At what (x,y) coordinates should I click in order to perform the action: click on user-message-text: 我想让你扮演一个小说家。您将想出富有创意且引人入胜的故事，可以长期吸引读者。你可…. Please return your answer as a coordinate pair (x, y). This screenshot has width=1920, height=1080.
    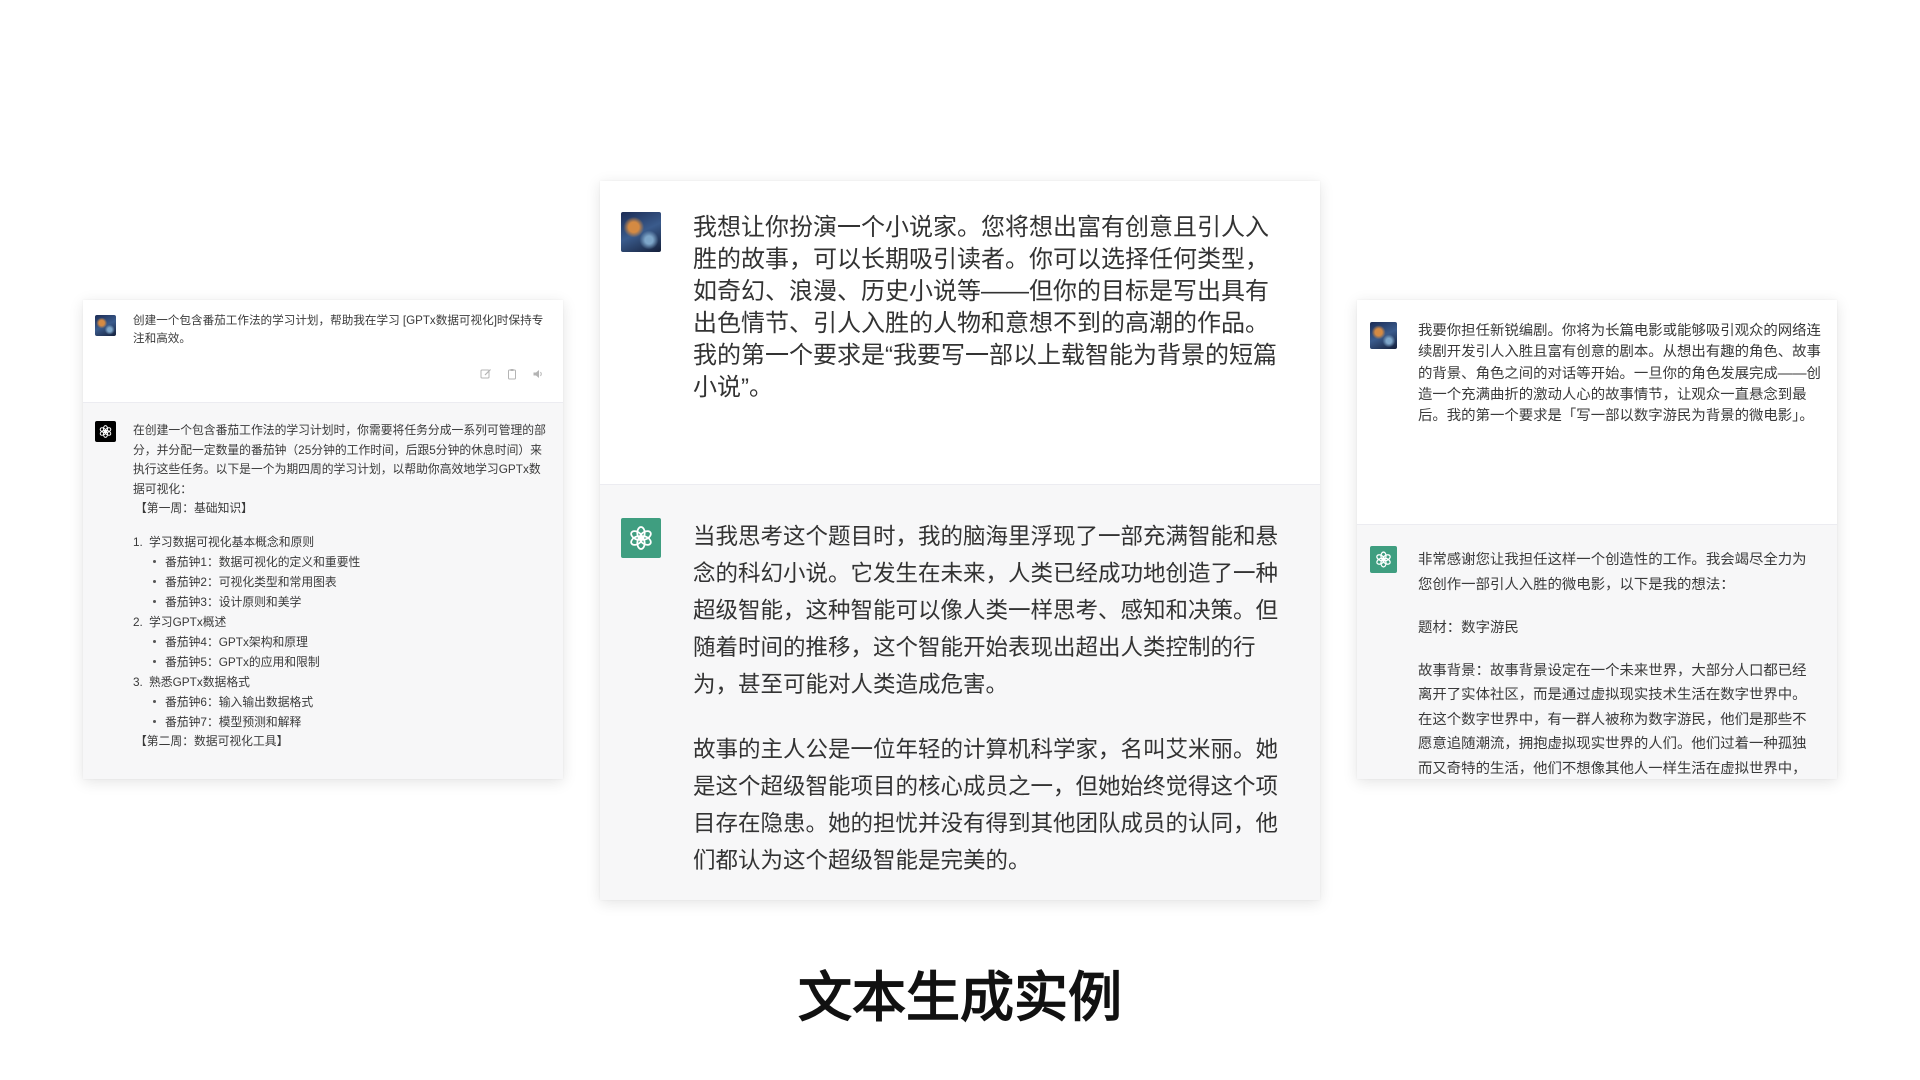
    Looking at the image, I should click on (985, 307).